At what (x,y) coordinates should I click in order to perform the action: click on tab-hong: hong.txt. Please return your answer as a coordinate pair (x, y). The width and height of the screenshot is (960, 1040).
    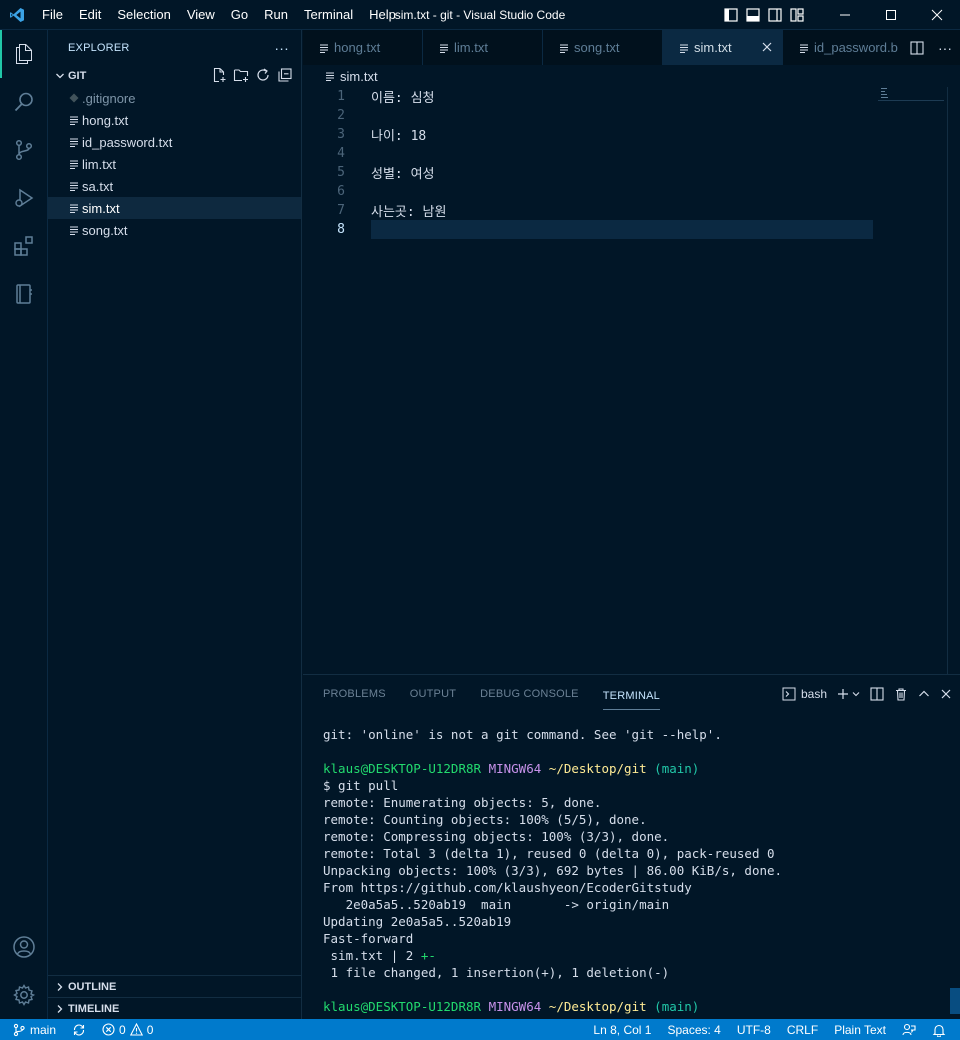
    Looking at the image, I should click on (363, 47).